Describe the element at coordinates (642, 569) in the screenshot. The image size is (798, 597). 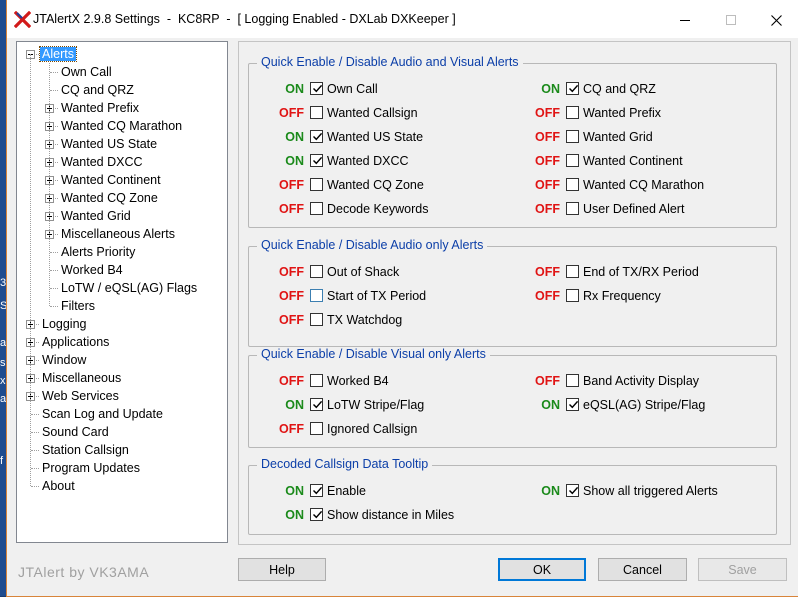
I see `cancel-button: Cancel` at that location.